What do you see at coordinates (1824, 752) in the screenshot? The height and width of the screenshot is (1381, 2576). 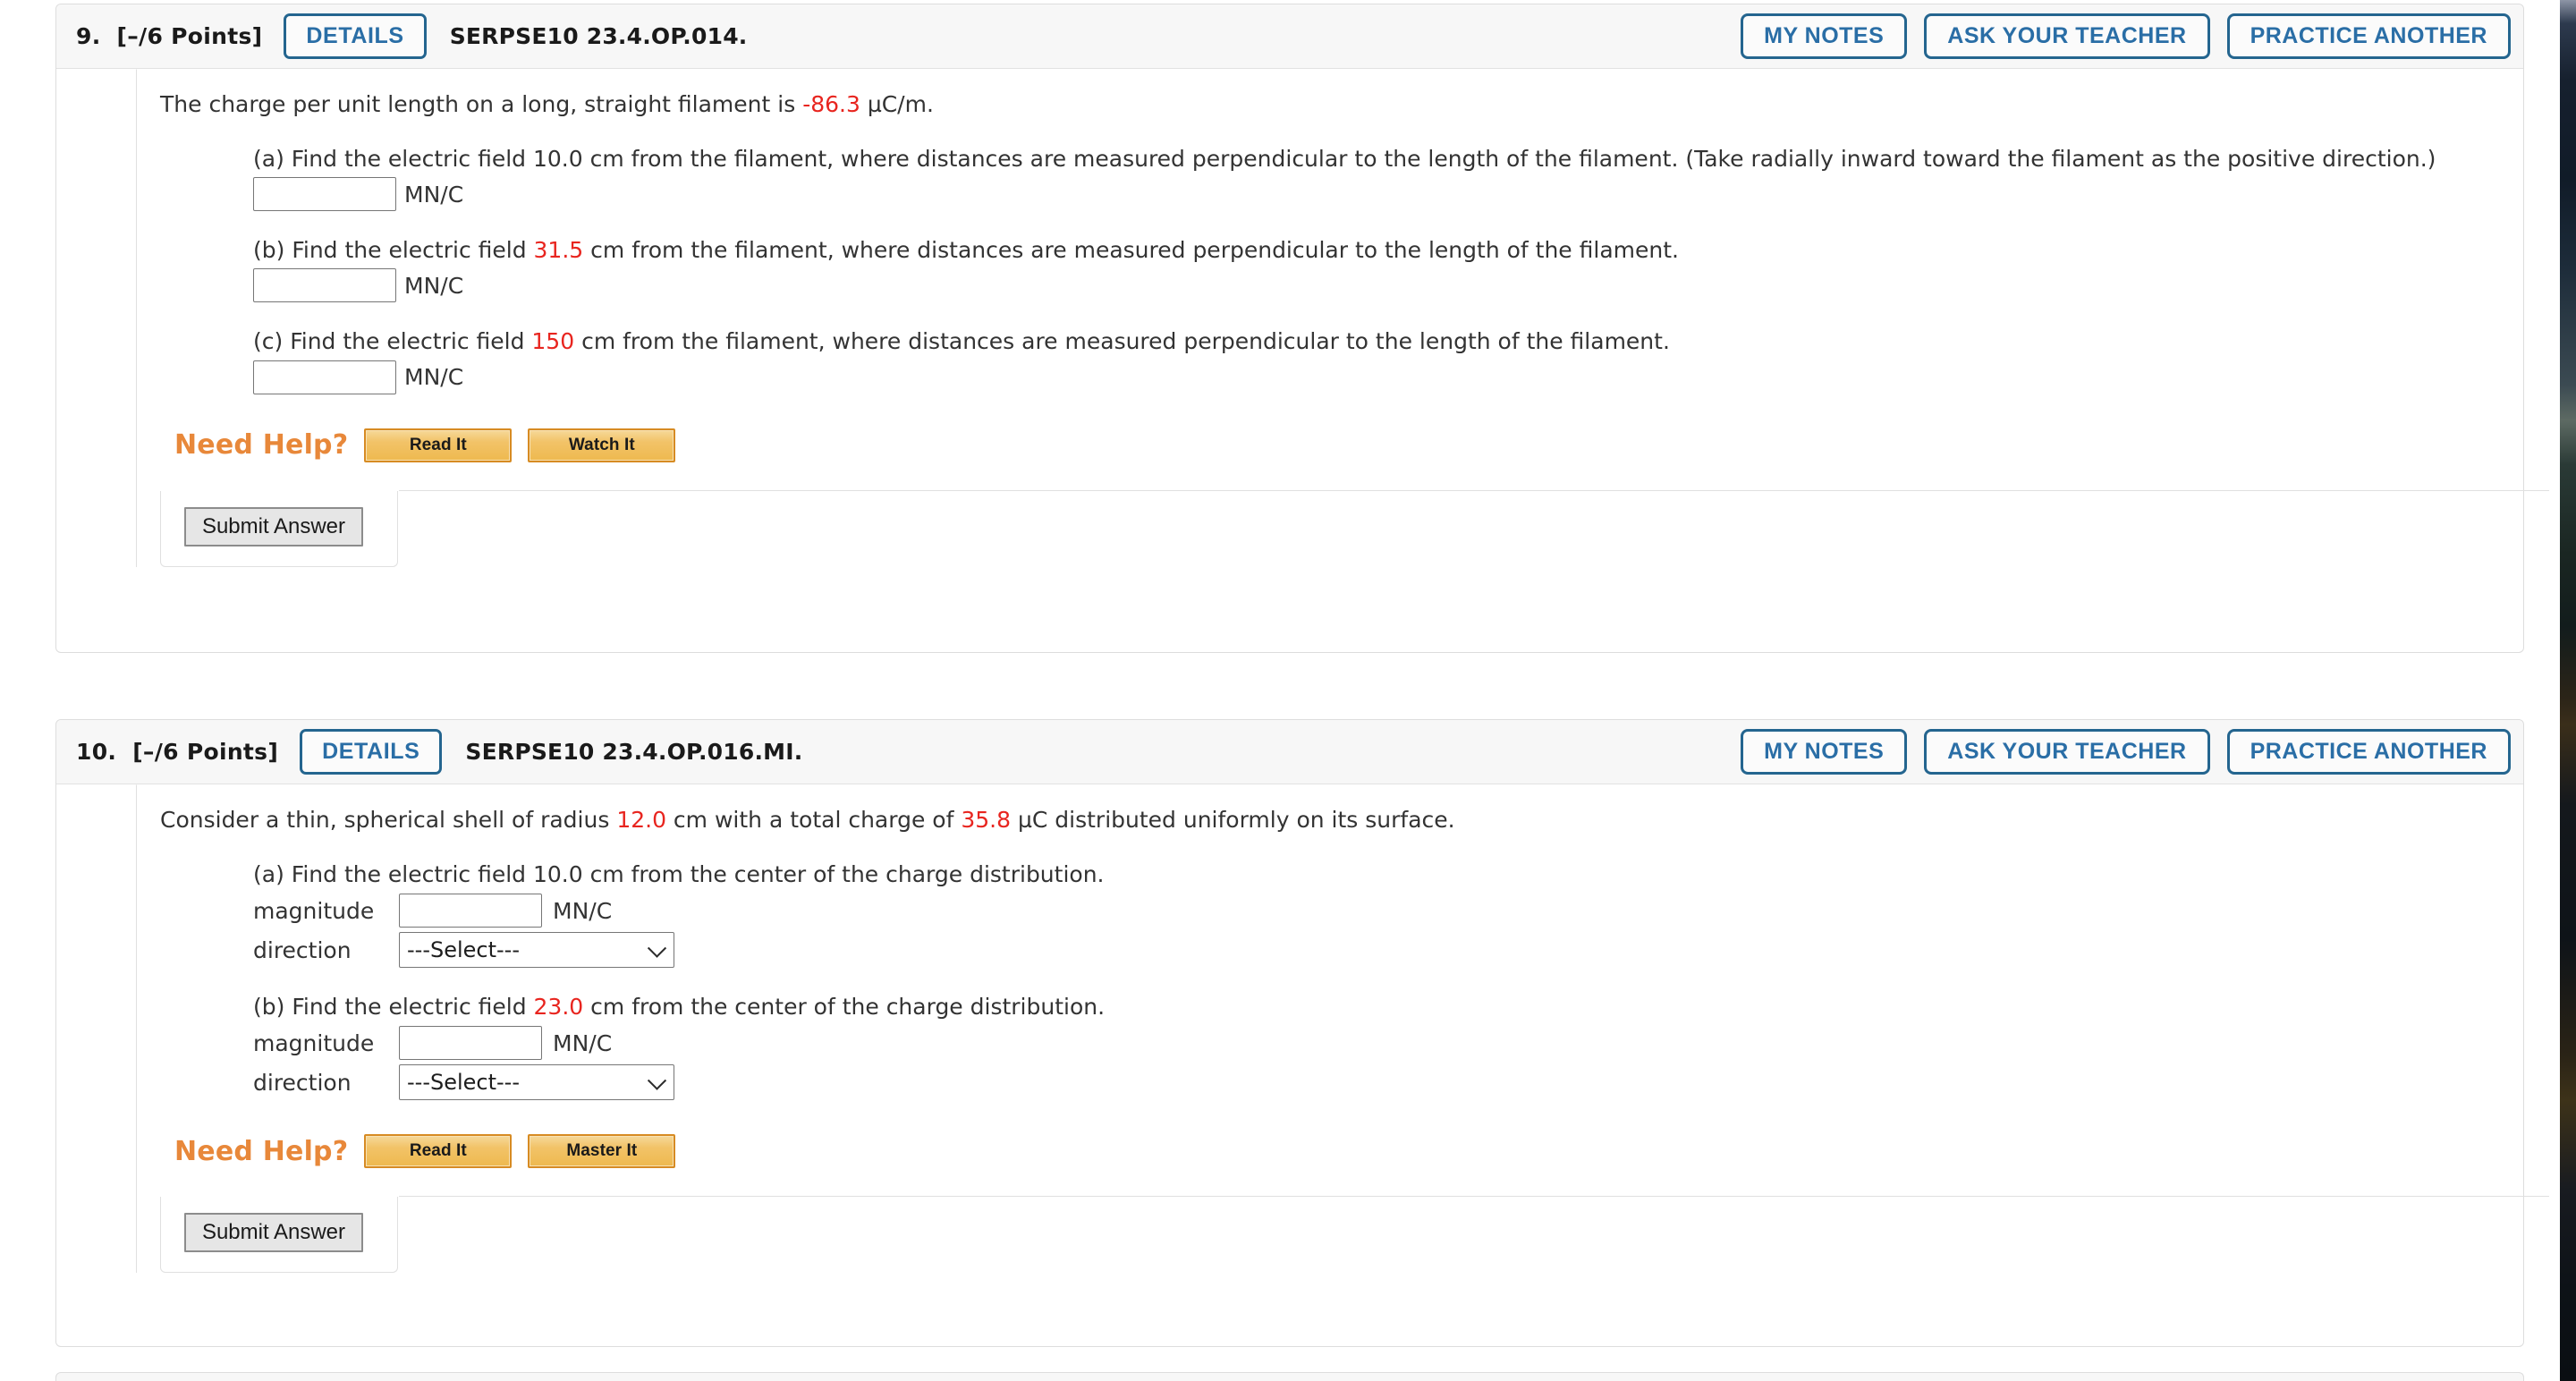 I see `my-notes-button-10: MY NOTES` at bounding box center [1824, 752].